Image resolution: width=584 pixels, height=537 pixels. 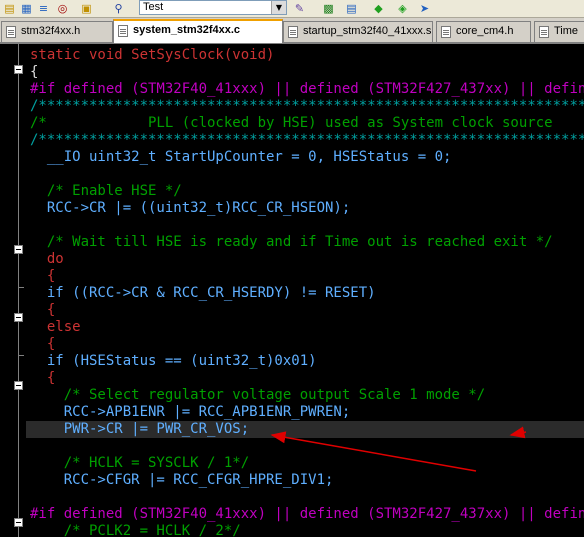 What do you see at coordinates (367, 31) in the screenshot?
I see `tab-label: startup_stm32f40_41xxx.s` at bounding box center [367, 31].